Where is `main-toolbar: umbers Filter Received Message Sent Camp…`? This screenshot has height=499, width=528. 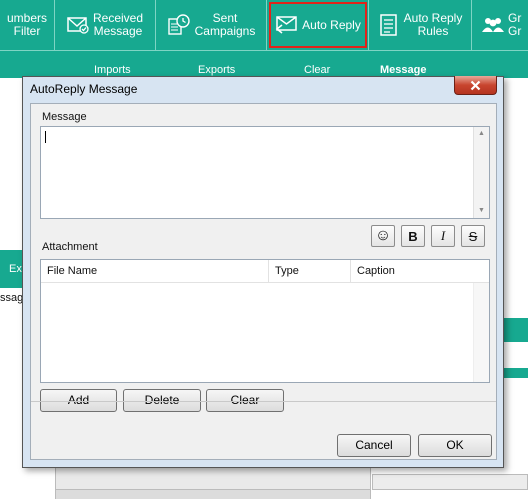
main-toolbar: umbers Filter Received Message Sent Camp… is located at coordinates (264, 25).